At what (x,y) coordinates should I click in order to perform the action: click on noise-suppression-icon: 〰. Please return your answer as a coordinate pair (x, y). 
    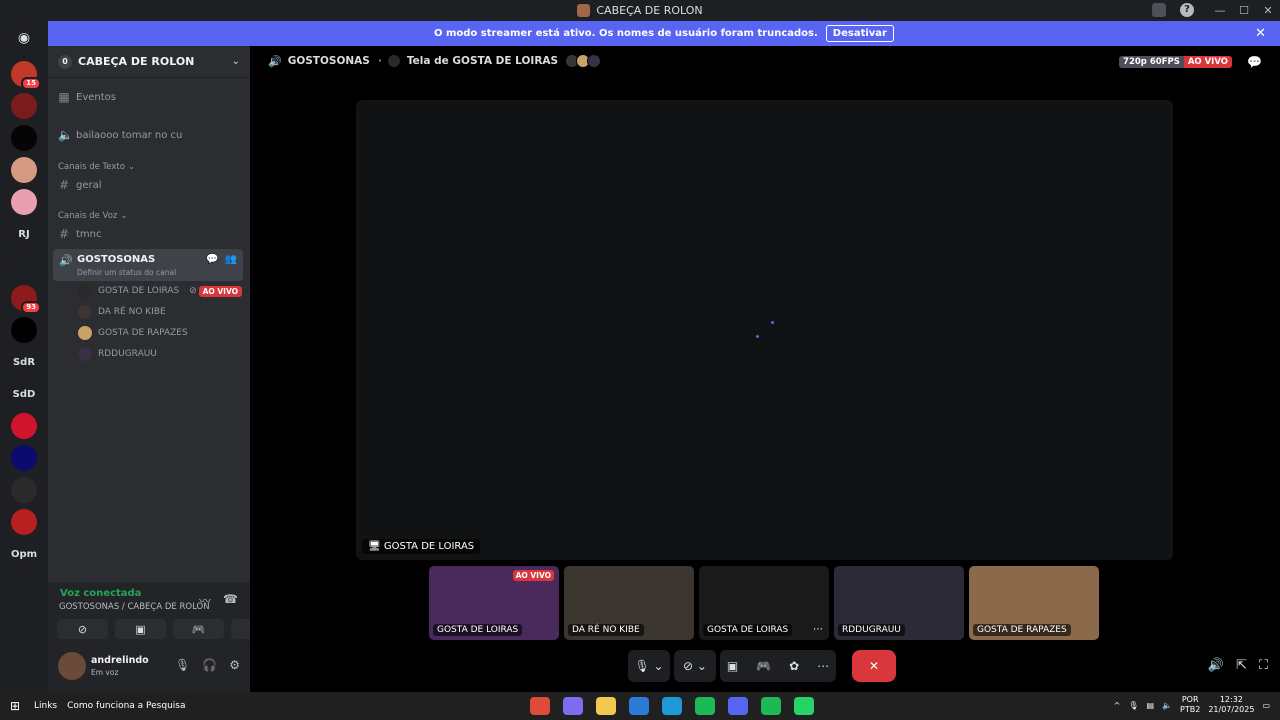
    Looking at the image, I should click on (205, 600).